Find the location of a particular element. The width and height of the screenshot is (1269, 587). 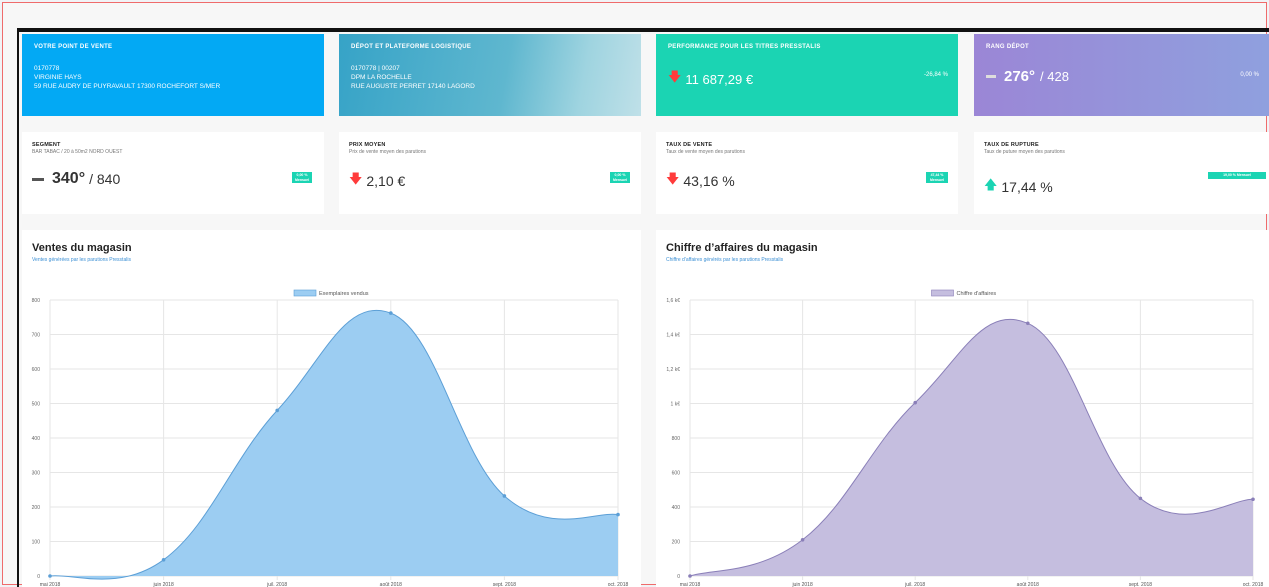

tile-title: PERFORMANCE POUR LES TITRES PRESSTALIS is located at coordinates (744, 47).